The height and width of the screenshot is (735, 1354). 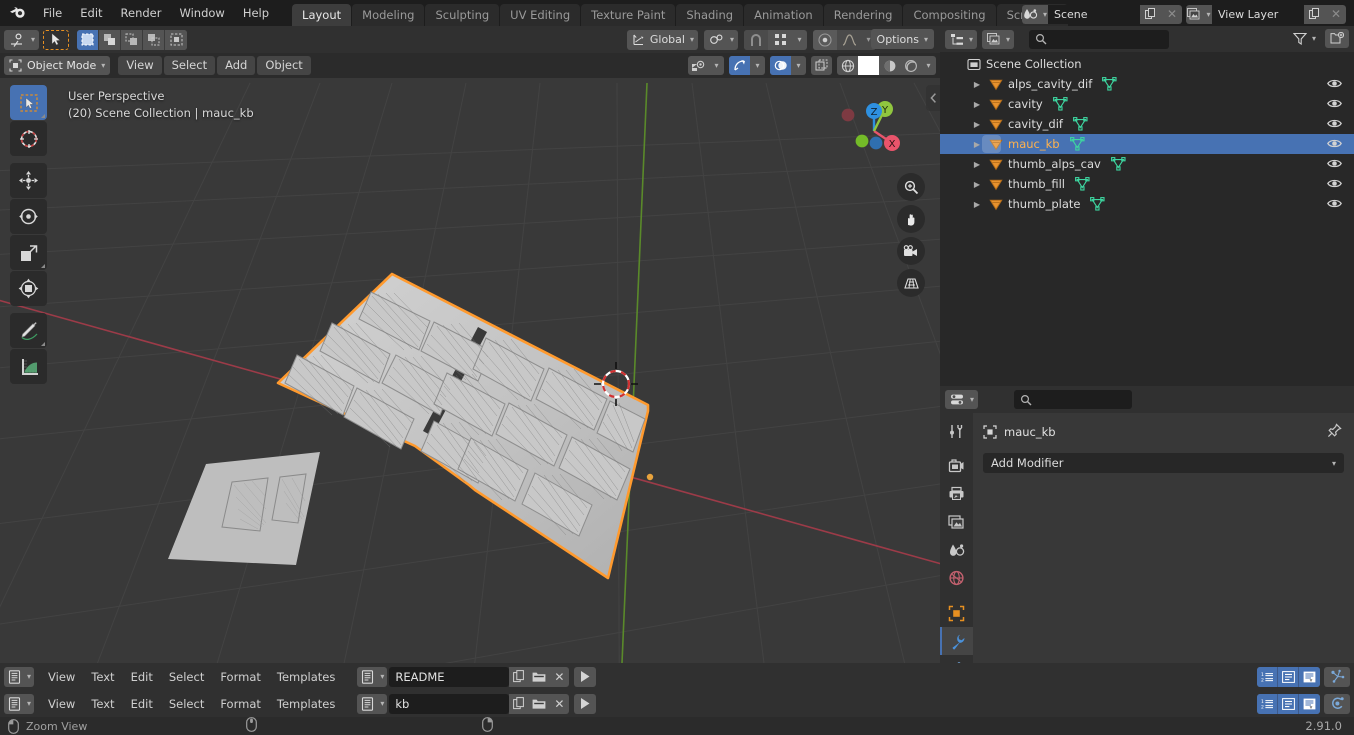 What do you see at coordinates (28, 330) in the screenshot?
I see `annotate-tool` at bounding box center [28, 330].